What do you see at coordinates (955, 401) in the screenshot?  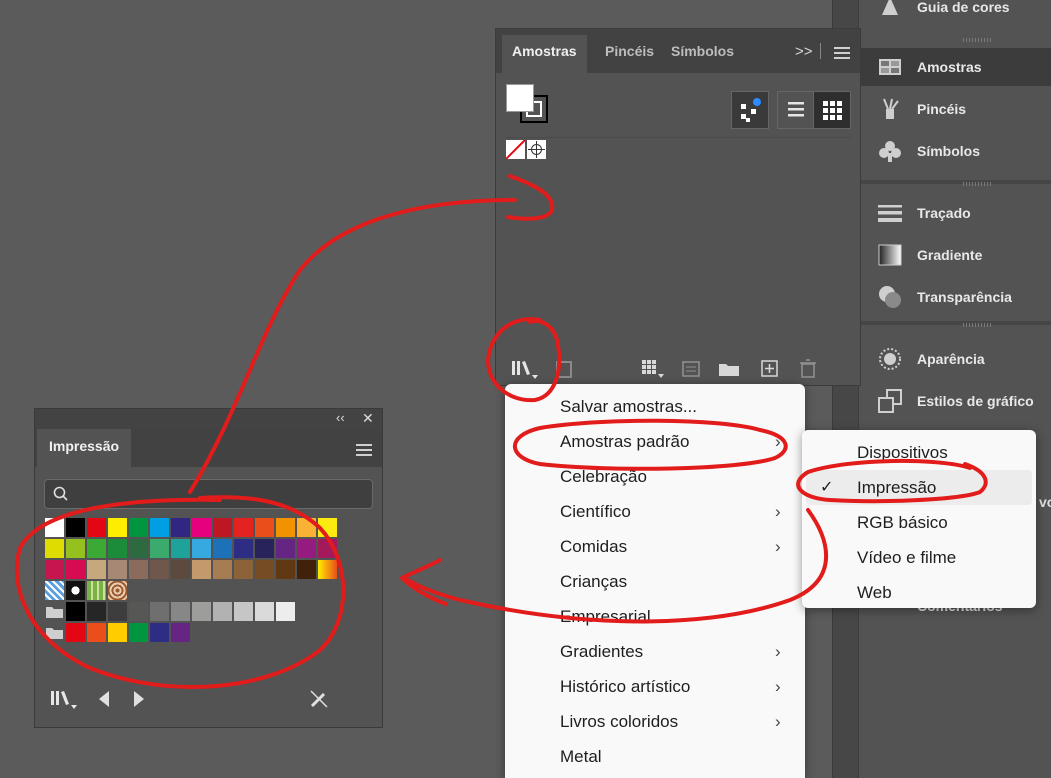 I see `dock-item-graphic-styles: Estilos de gráfico` at bounding box center [955, 401].